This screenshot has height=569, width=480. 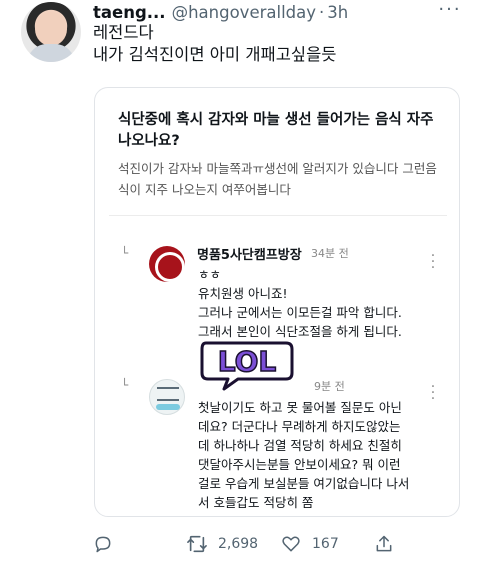 What do you see at coordinates (51, 53) in the screenshot?
I see `avatar-shirt` at bounding box center [51, 53].